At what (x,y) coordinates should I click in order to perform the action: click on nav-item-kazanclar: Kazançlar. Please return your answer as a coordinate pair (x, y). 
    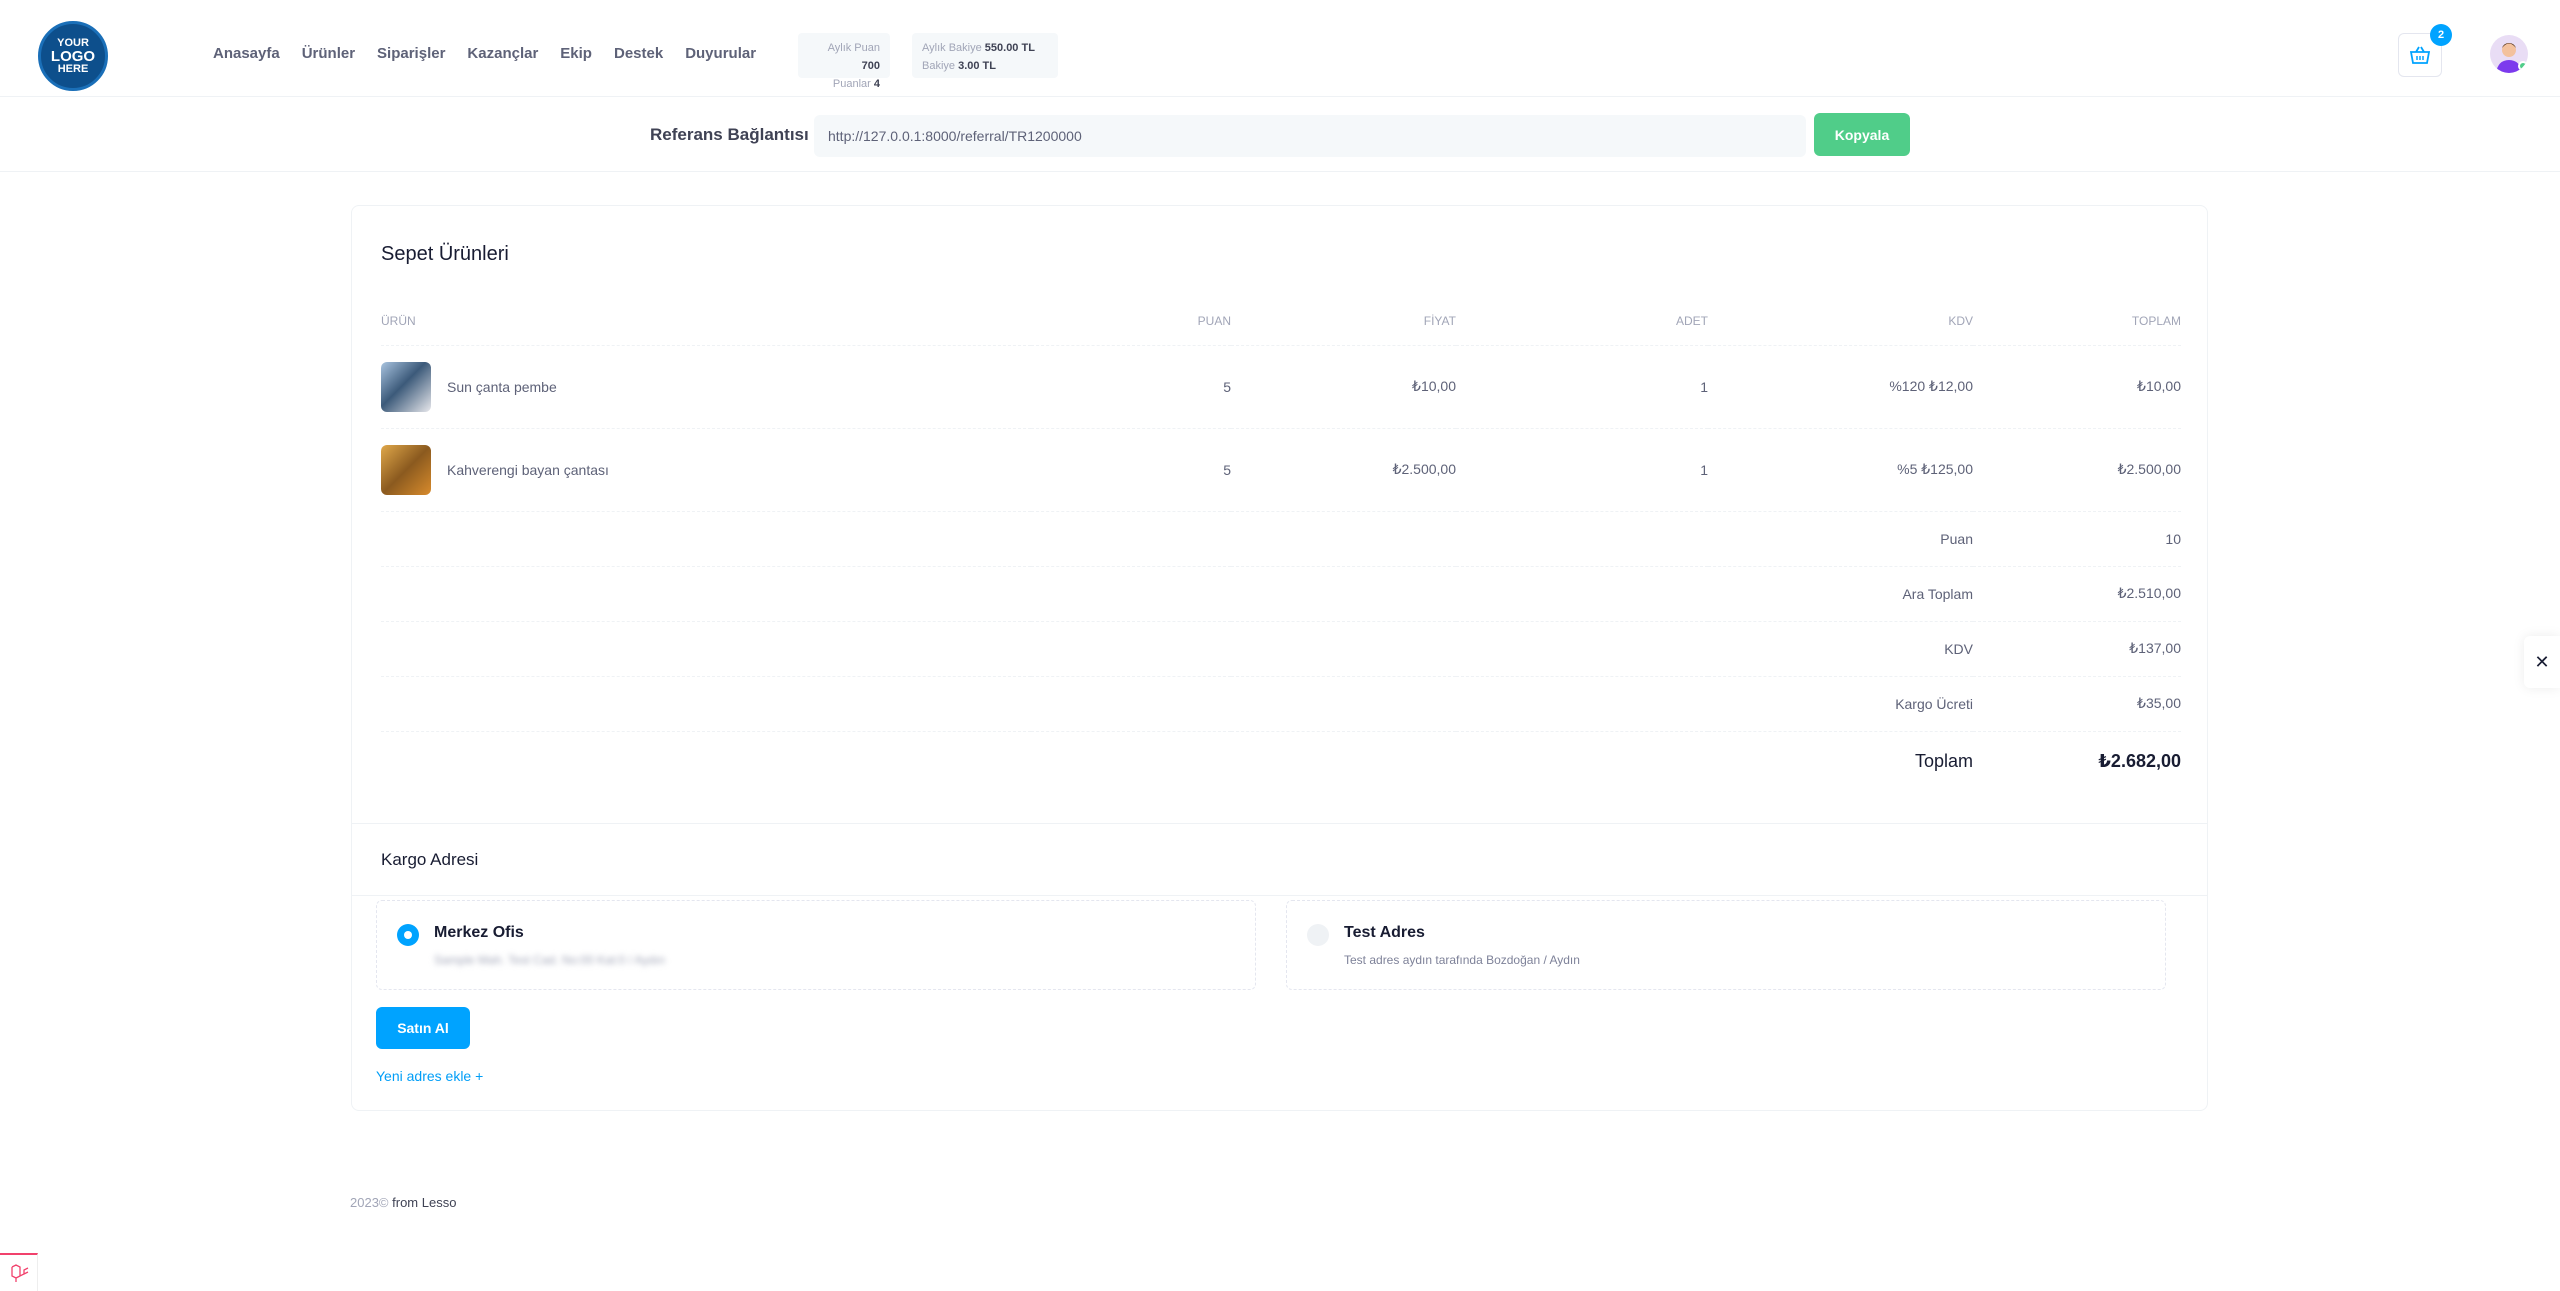
    Looking at the image, I should click on (502, 53).